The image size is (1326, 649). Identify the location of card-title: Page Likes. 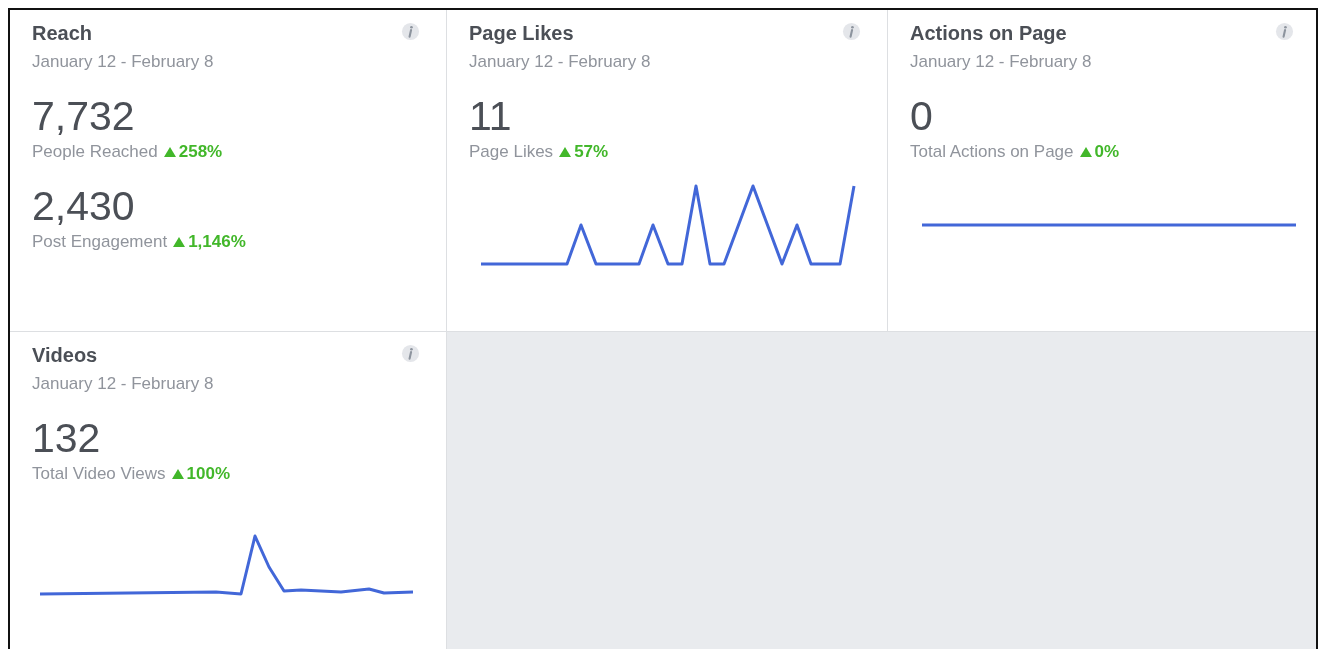
(521, 33).